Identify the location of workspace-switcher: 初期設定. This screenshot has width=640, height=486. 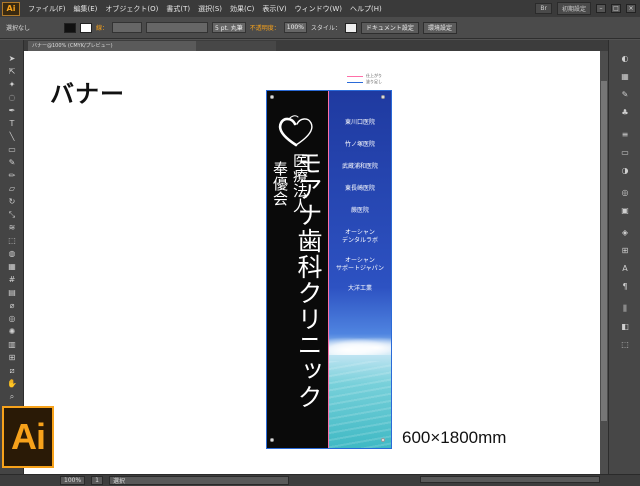
(573, 8).